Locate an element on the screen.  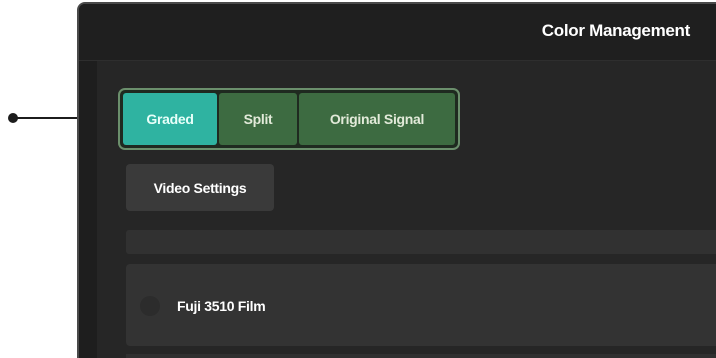
preset-radio is located at coordinates (150, 306).